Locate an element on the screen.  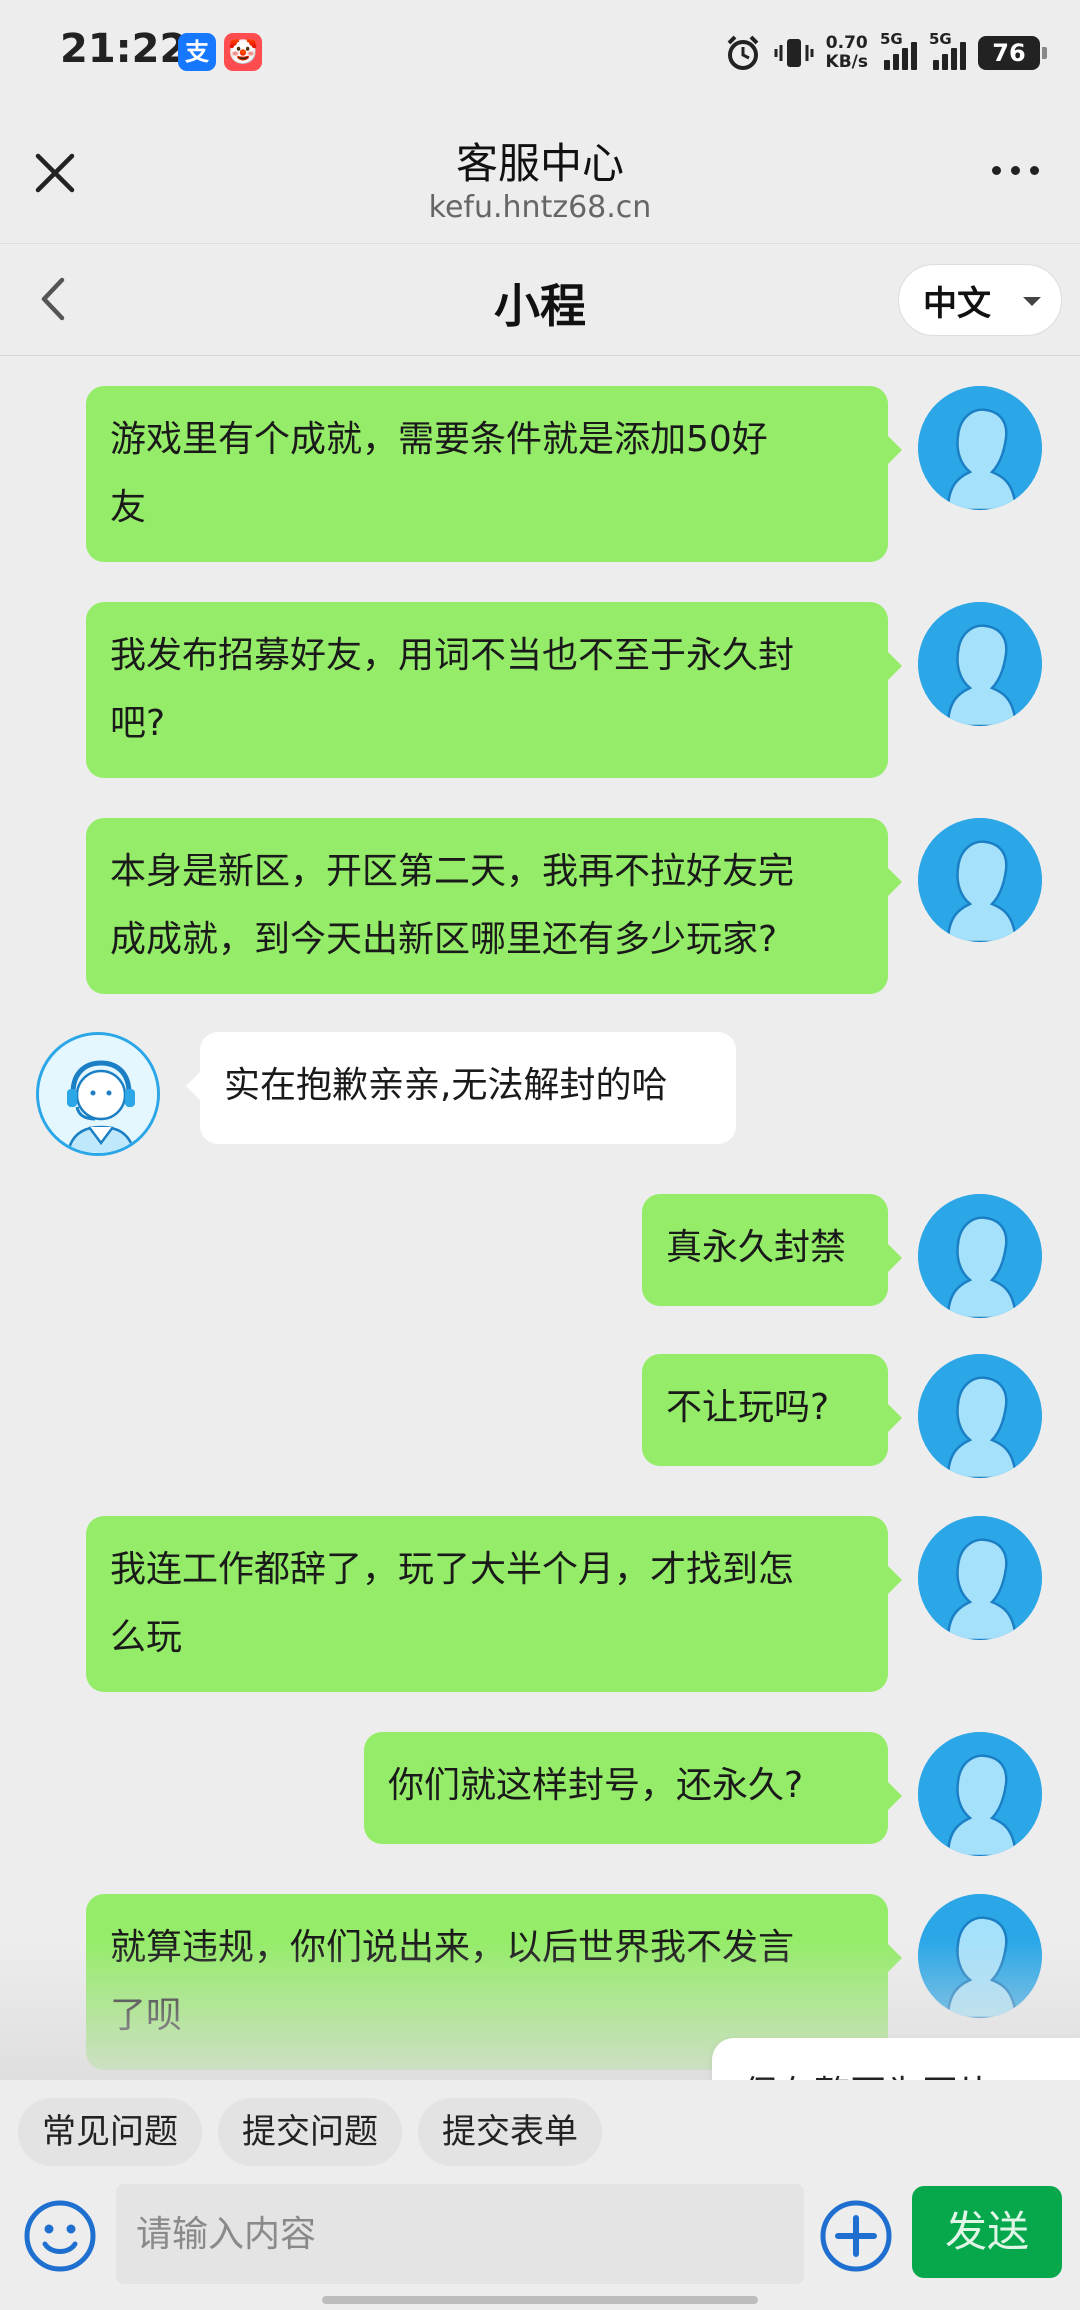
language-select: 中文 is located at coordinates (980, 300).